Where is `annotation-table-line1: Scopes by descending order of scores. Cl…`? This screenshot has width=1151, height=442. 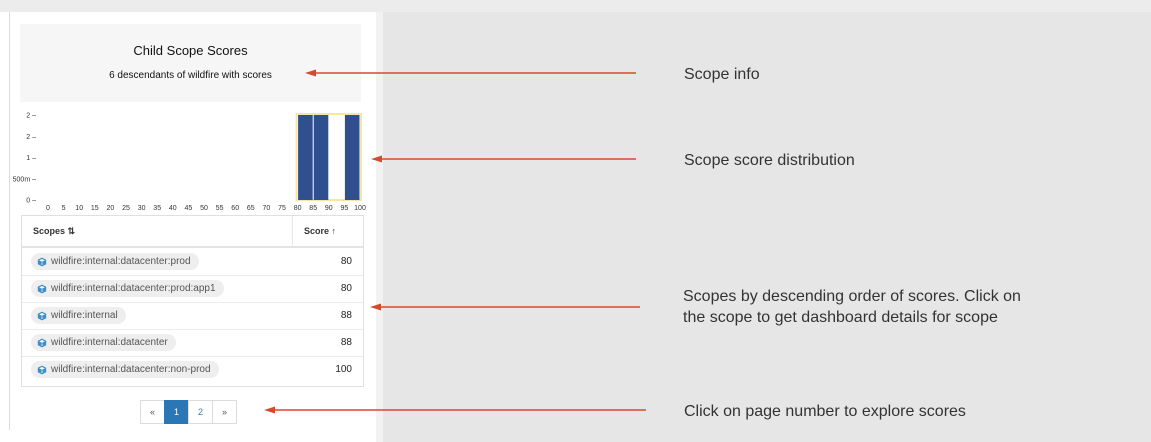
annotation-table-line1: Scopes by descending order of scores. Cl… is located at coordinates (852, 296).